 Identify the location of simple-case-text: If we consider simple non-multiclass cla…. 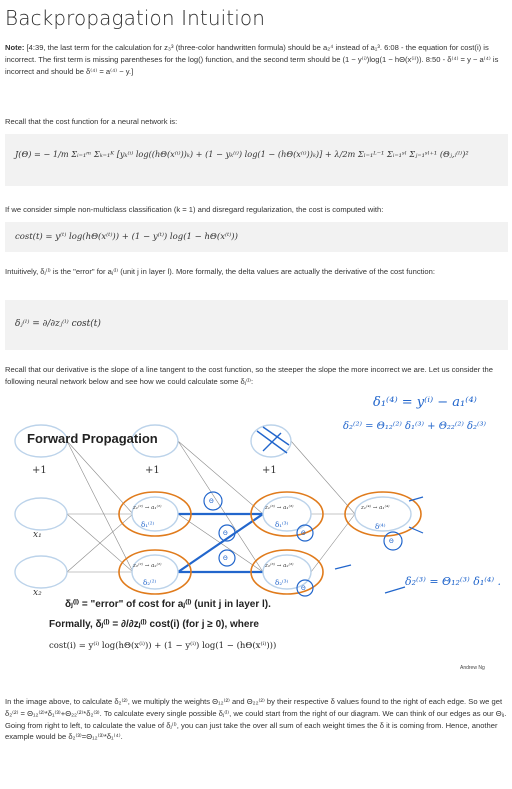
(194, 209).